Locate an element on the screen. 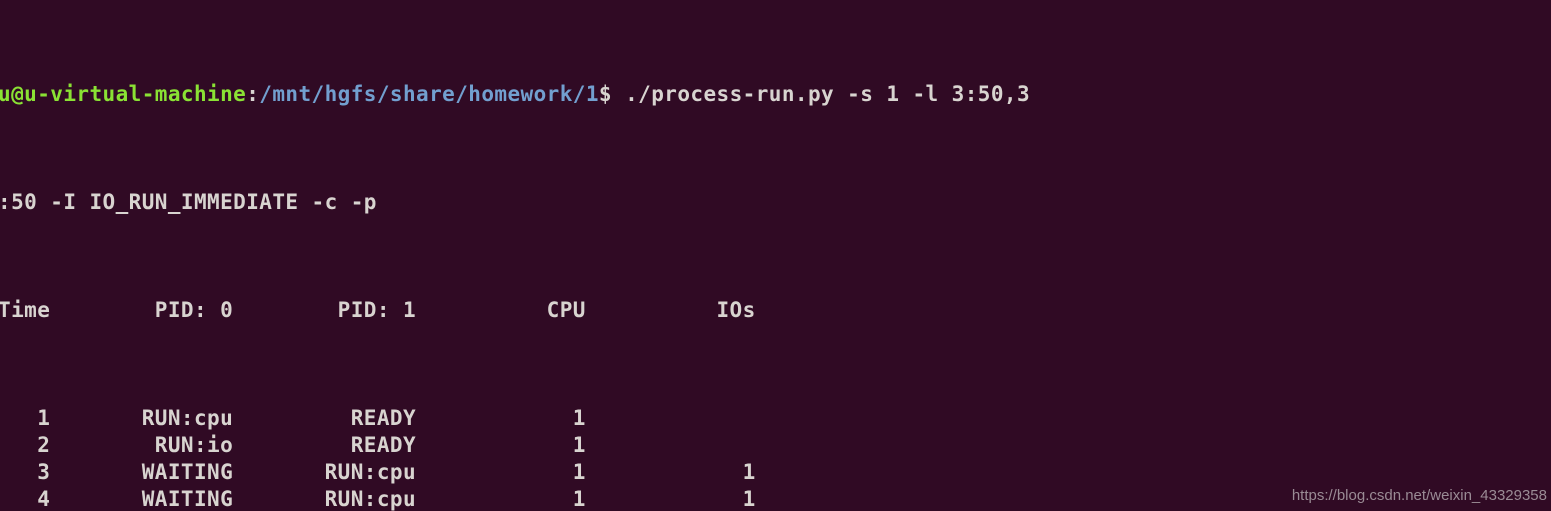 Image resolution: width=1551 pixels, height=511 pixels. table-row: 2 RUN:io READY 1 is located at coordinates (378, 445).